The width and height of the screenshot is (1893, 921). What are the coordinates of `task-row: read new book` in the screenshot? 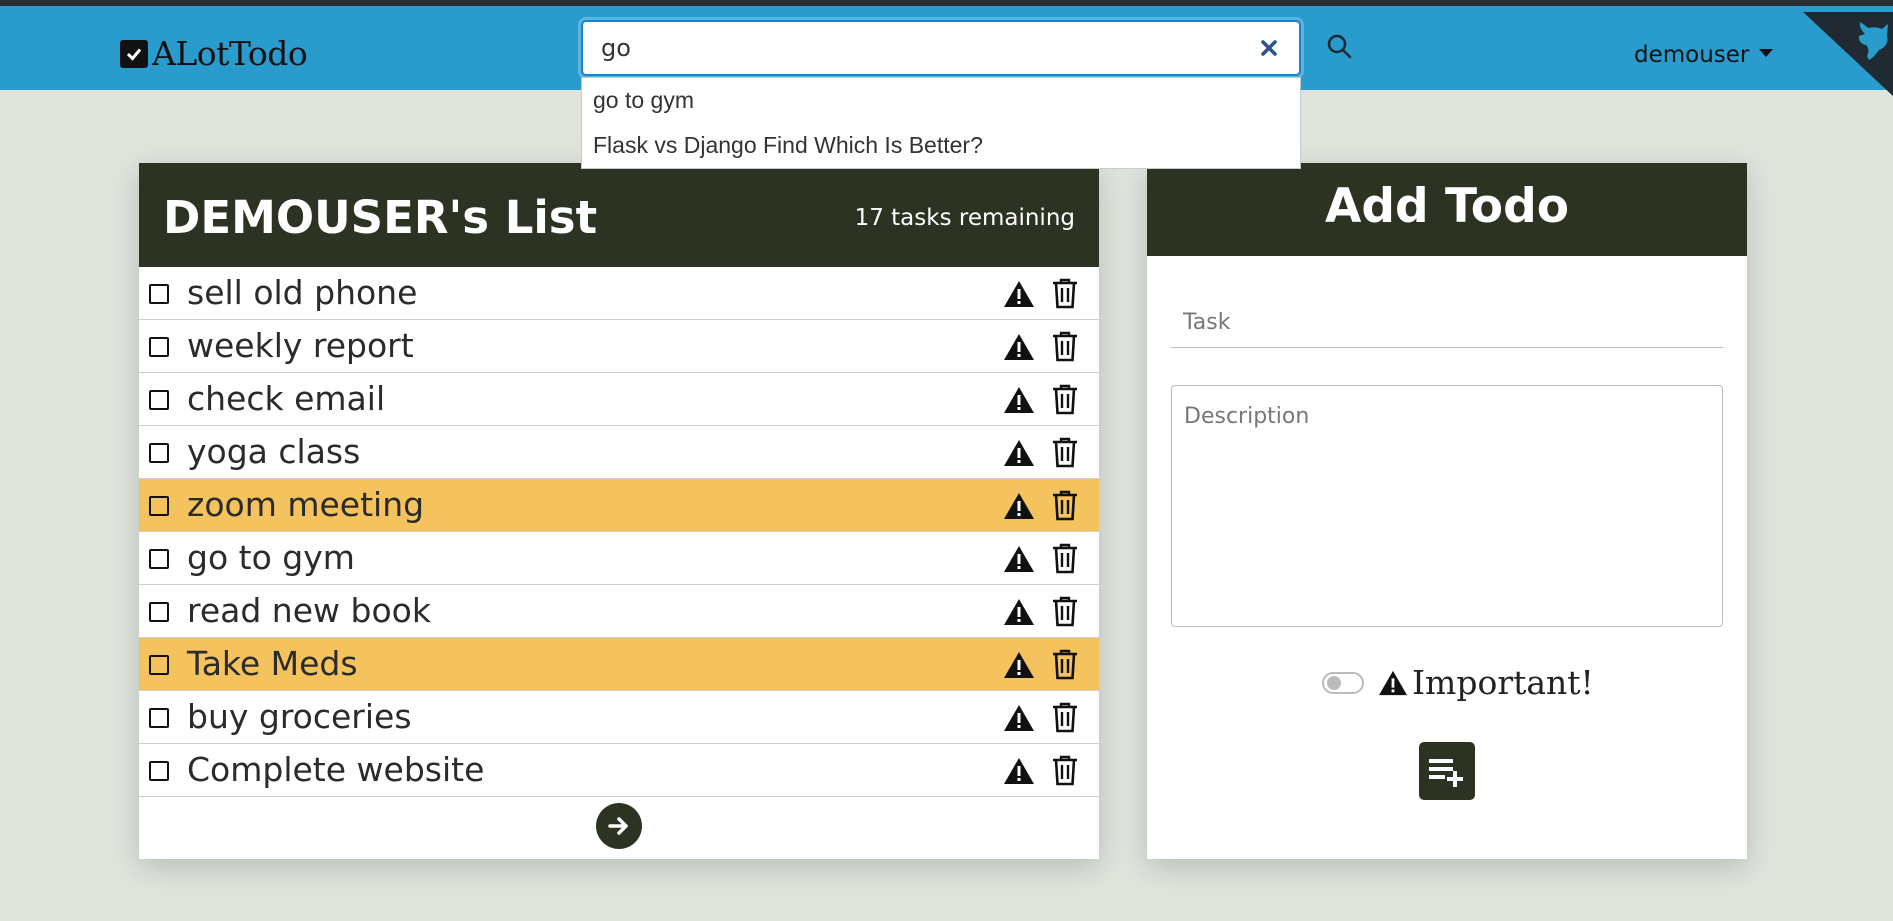 It's located at (619, 611).